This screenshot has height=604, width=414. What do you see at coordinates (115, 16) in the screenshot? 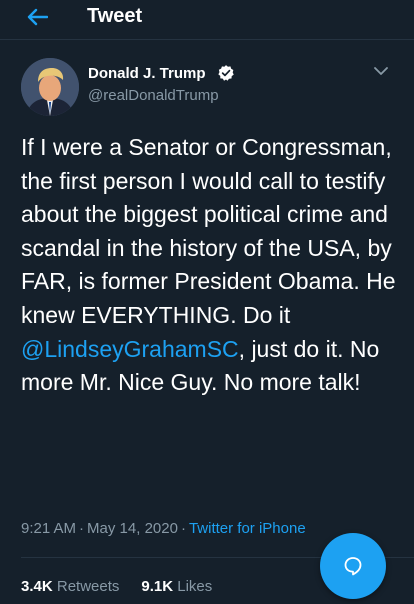
I see `page-title: Tweet` at bounding box center [115, 16].